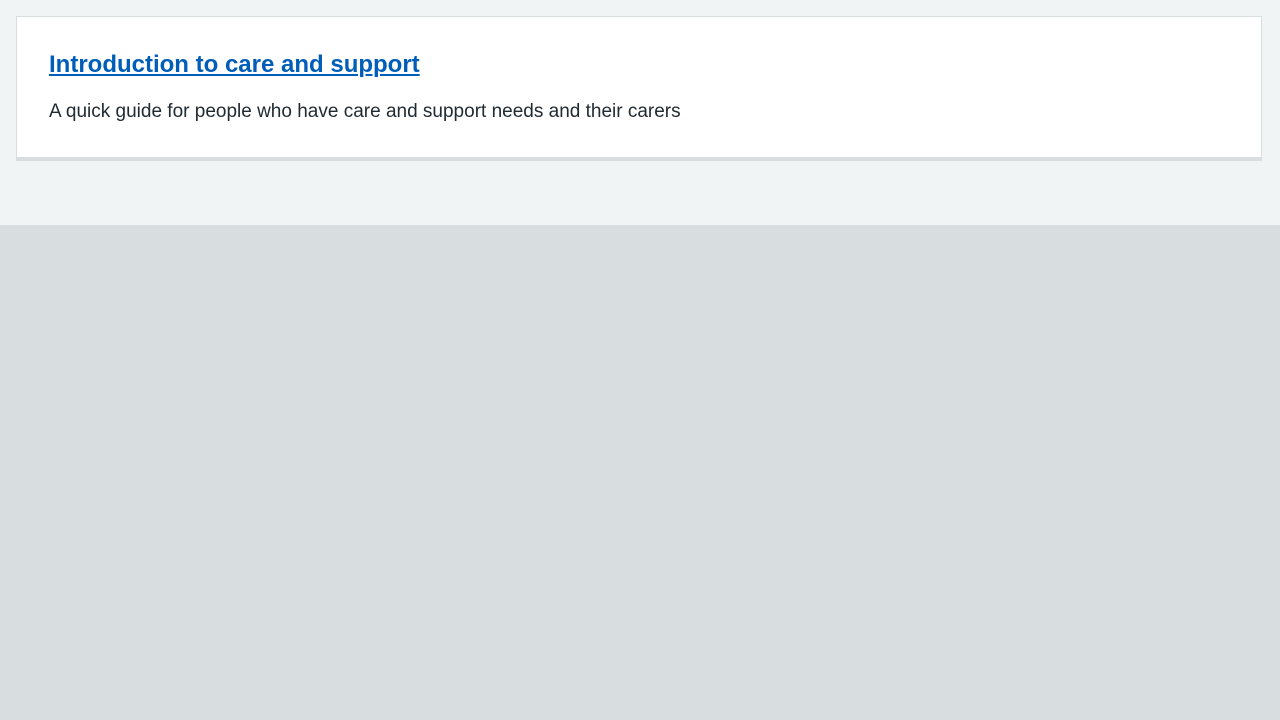 Image resolution: width=1280 pixels, height=720 pixels. I want to click on card-heading: Introduction to care and support, so click(234, 65).